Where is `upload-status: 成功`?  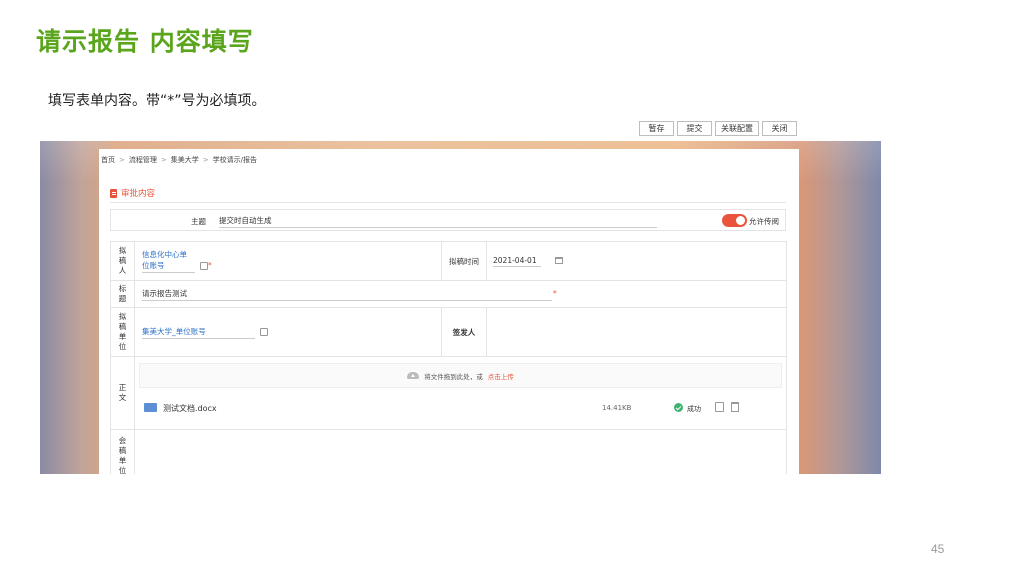 upload-status: 成功 is located at coordinates (694, 409).